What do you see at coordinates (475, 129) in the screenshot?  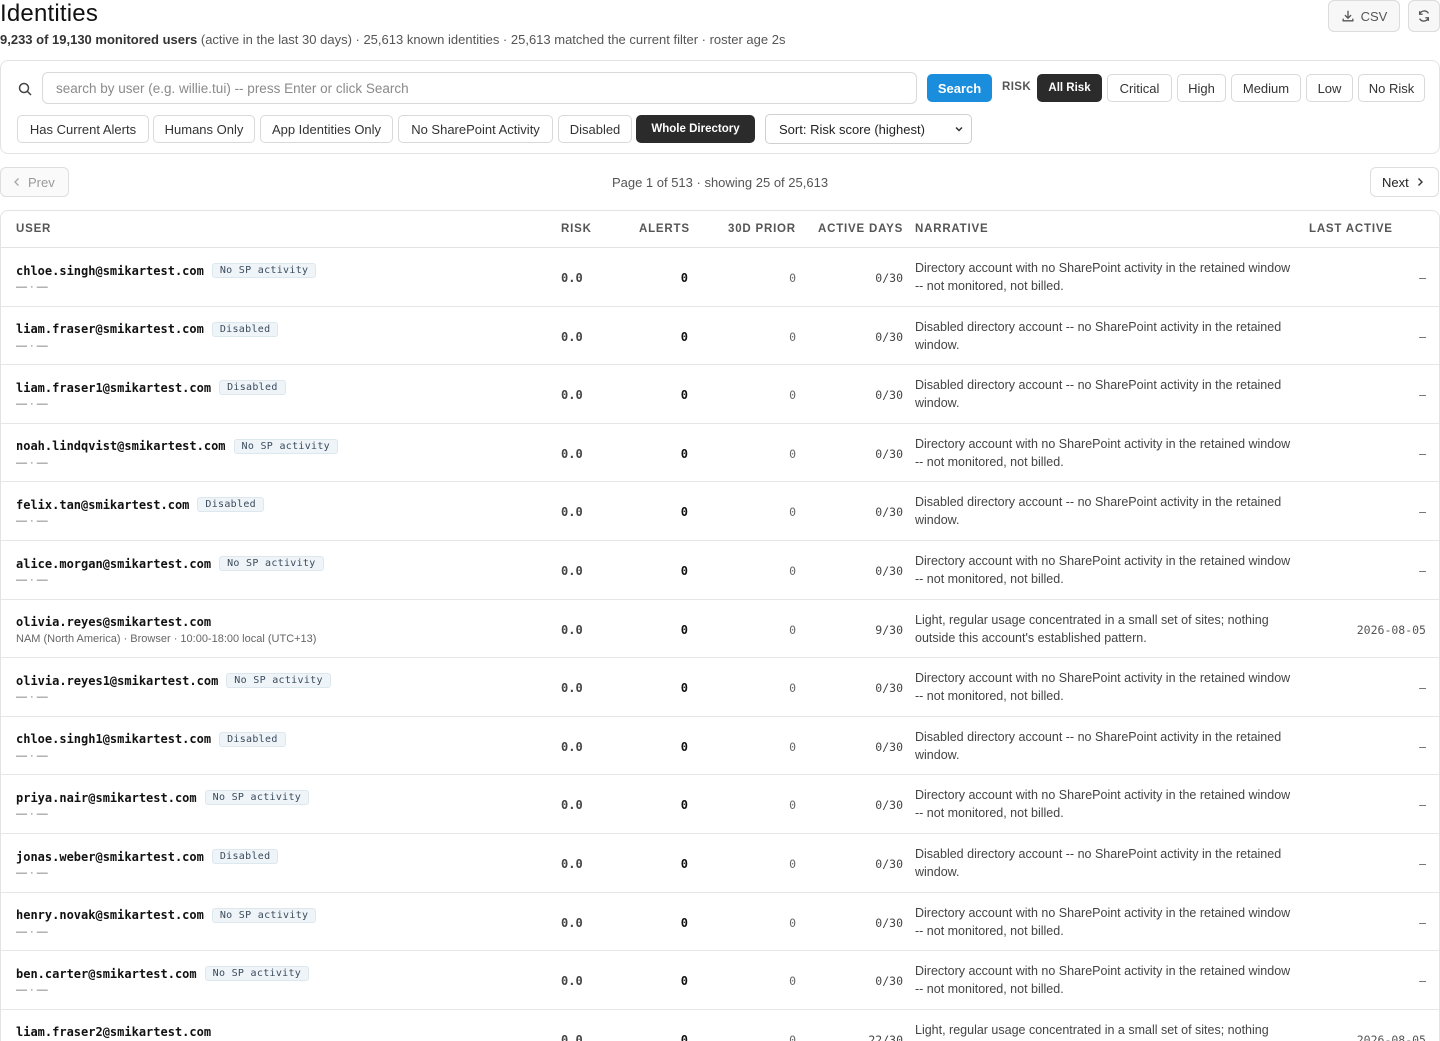 I see `filter-no-sharepoint-activity: No SharePoint Activity` at bounding box center [475, 129].